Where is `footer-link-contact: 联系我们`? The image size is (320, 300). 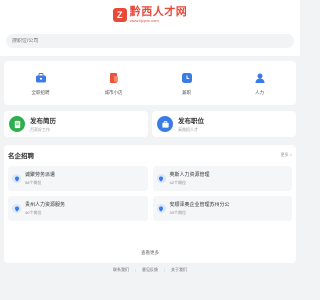 footer-link-contact: 联系我们 is located at coordinates (121, 270).